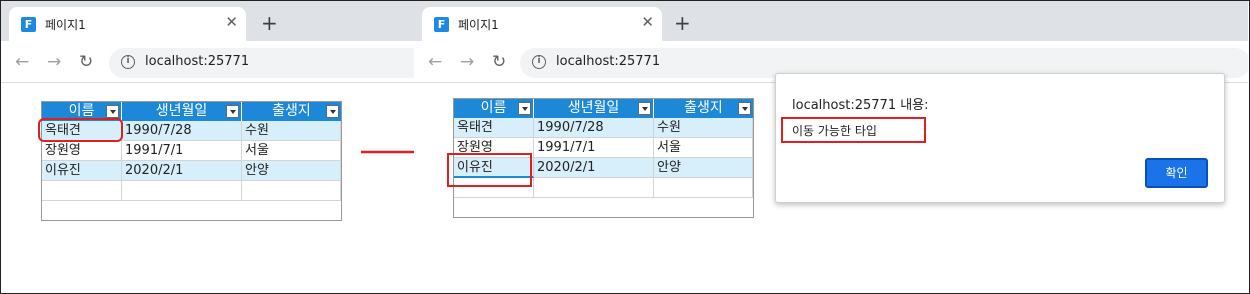  I want to click on browser-toolbar: ← → ↻ i localhost:25771, so click(207, 62).